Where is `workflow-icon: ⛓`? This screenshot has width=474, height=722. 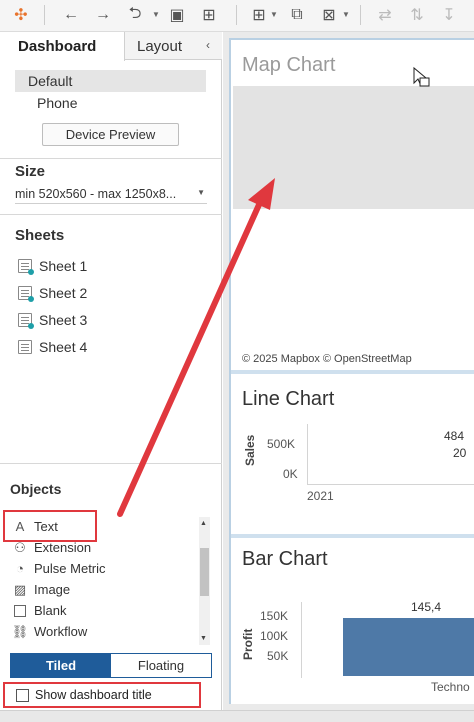 workflow-icon: ⛓ is located at coordinates (20, 631).